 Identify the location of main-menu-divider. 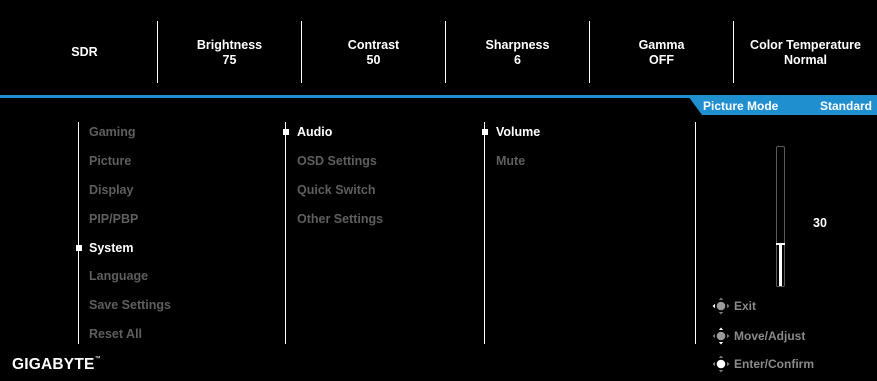
(78, 233).